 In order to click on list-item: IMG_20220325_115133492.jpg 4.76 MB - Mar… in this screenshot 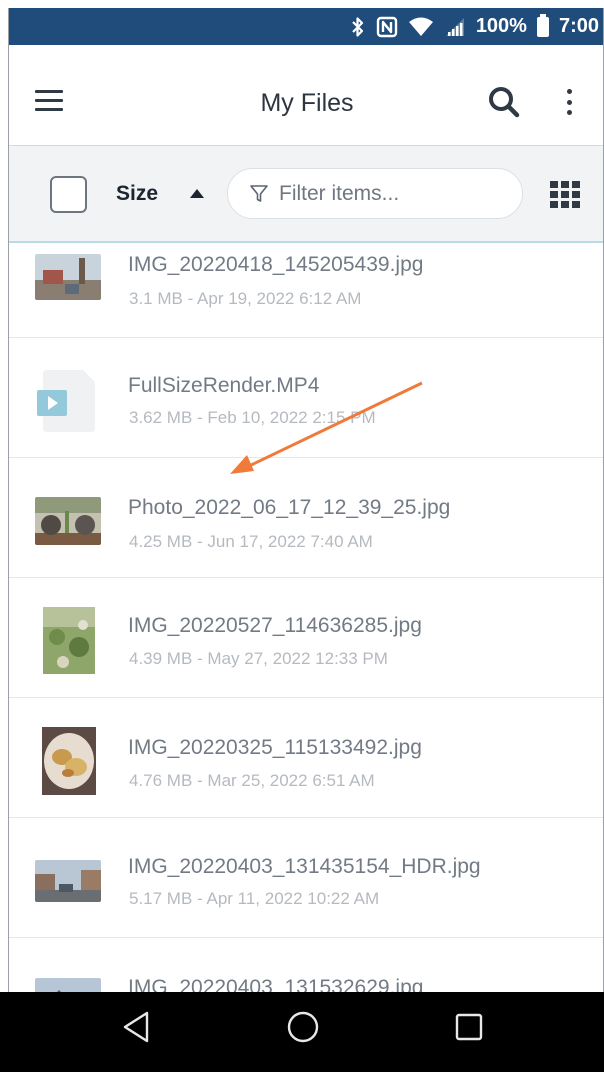, I will do `click(306, 758)`.